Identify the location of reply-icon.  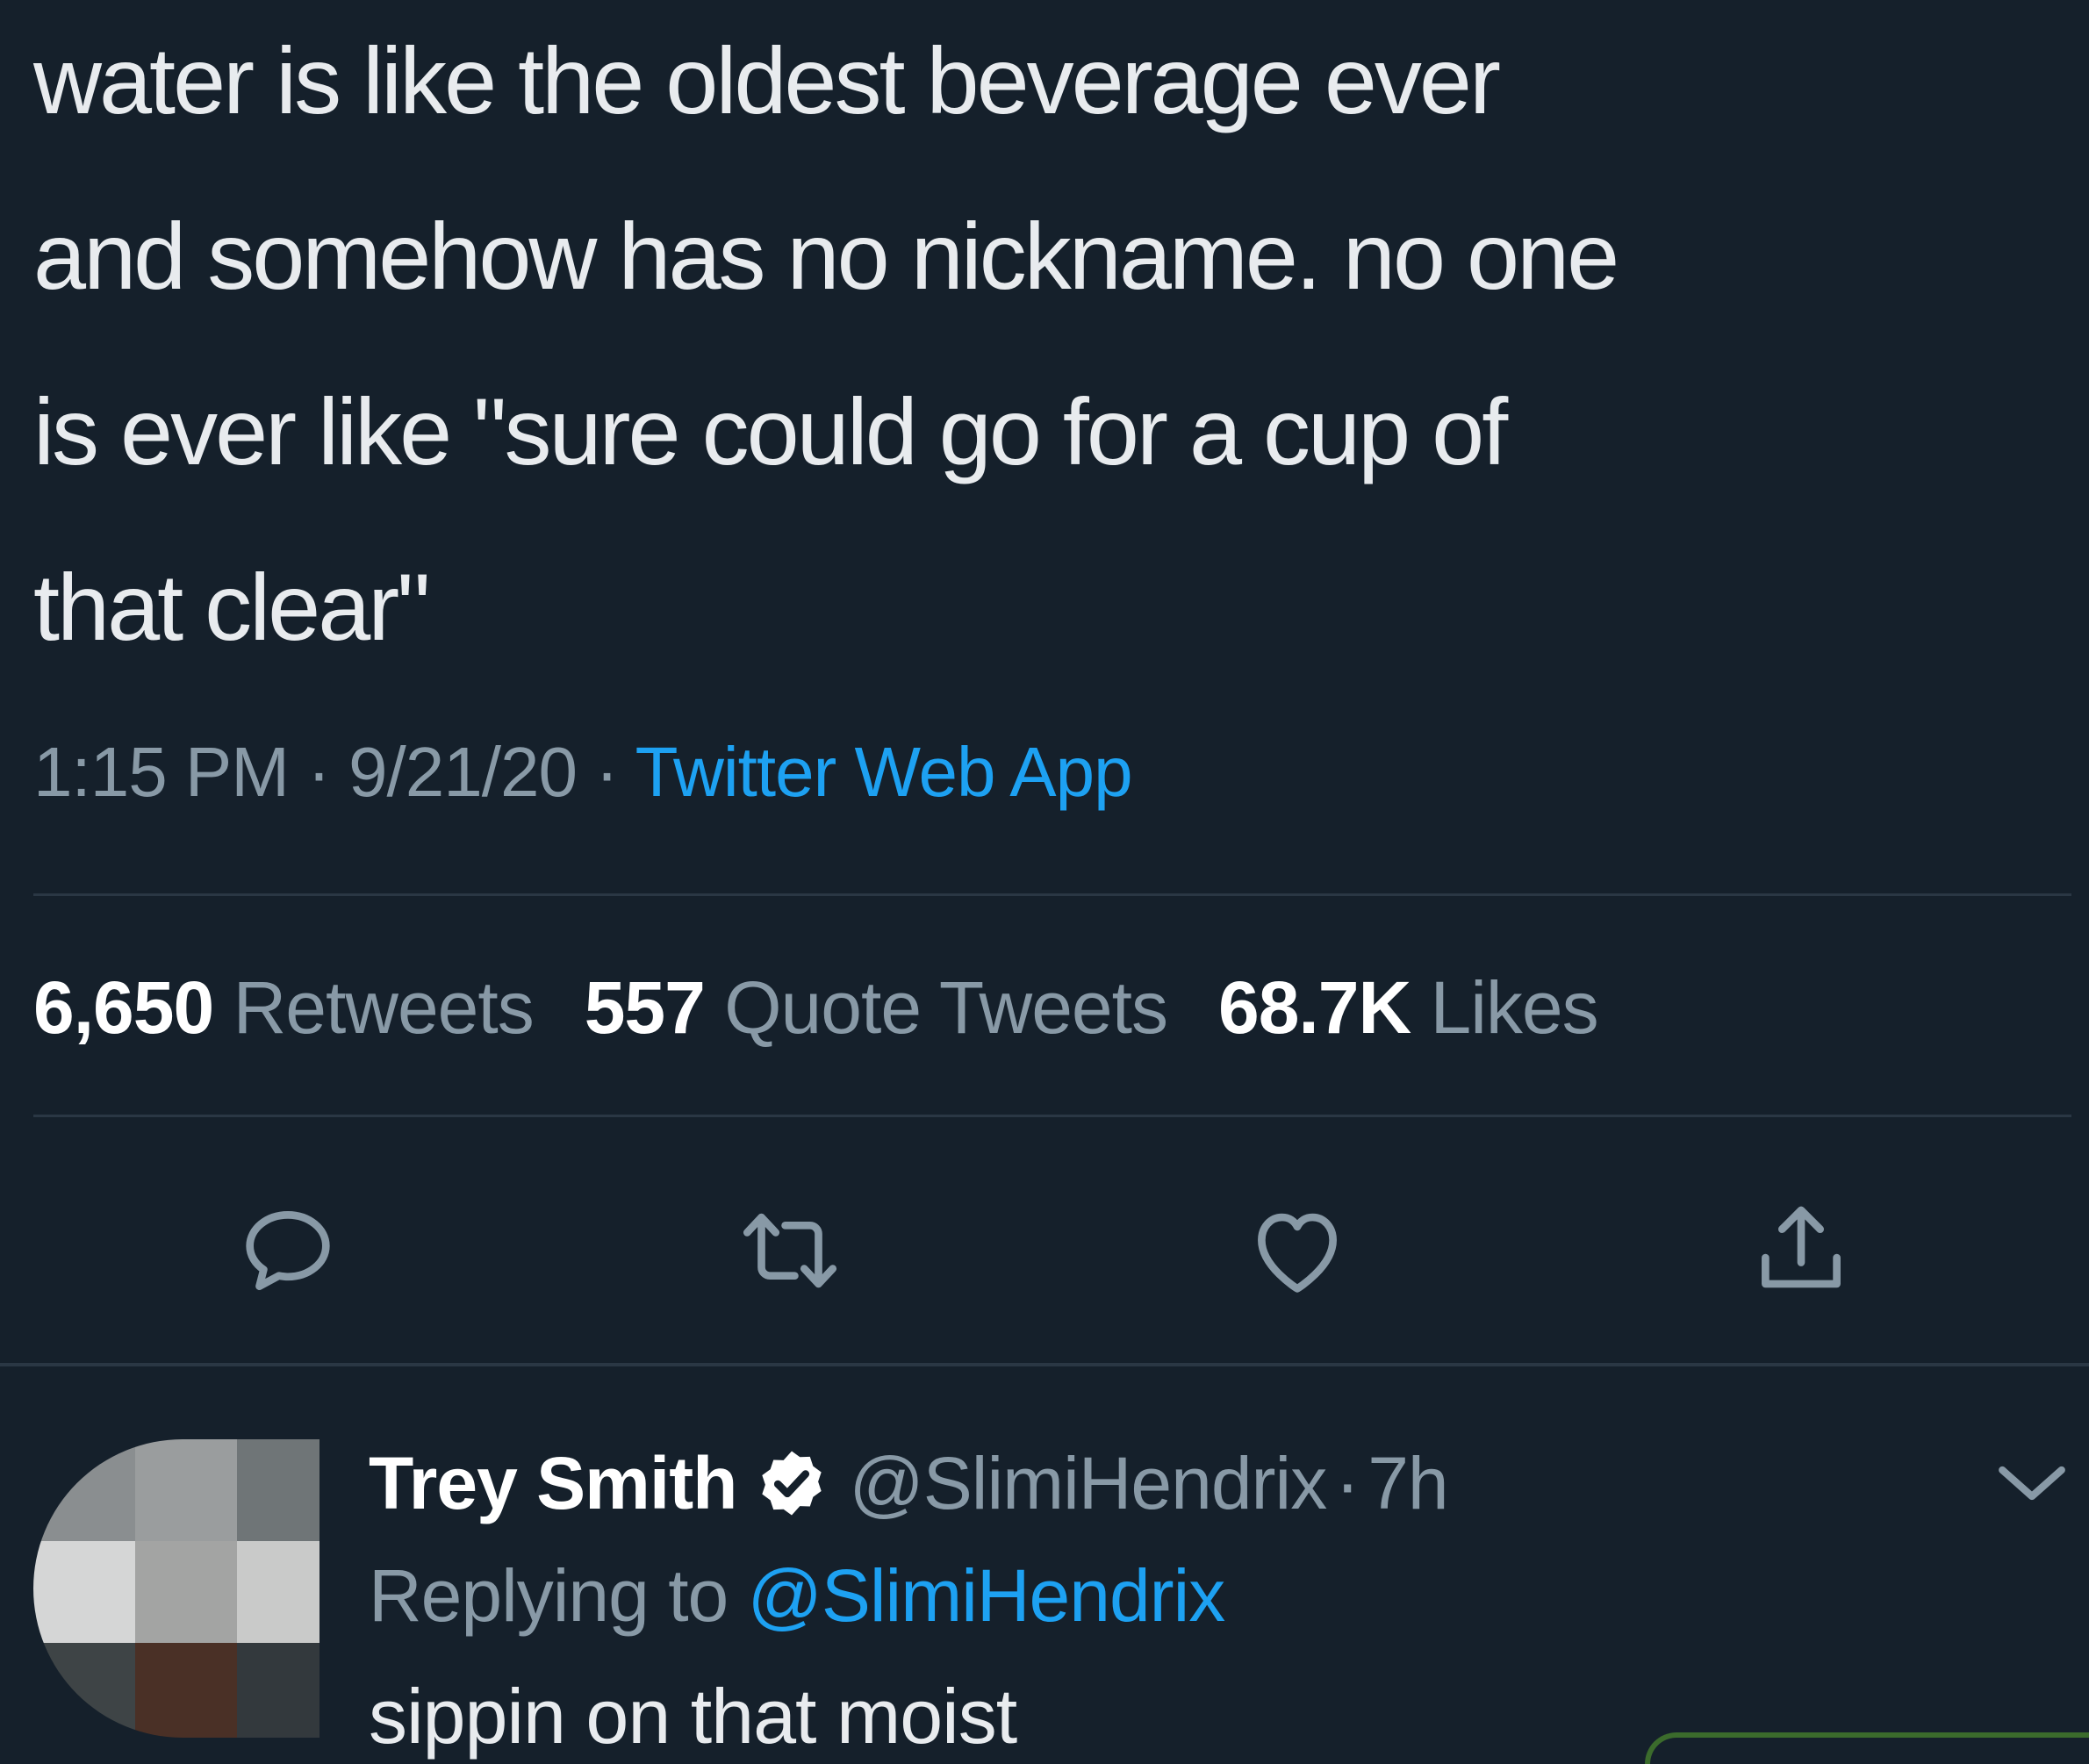
(288, 1250).